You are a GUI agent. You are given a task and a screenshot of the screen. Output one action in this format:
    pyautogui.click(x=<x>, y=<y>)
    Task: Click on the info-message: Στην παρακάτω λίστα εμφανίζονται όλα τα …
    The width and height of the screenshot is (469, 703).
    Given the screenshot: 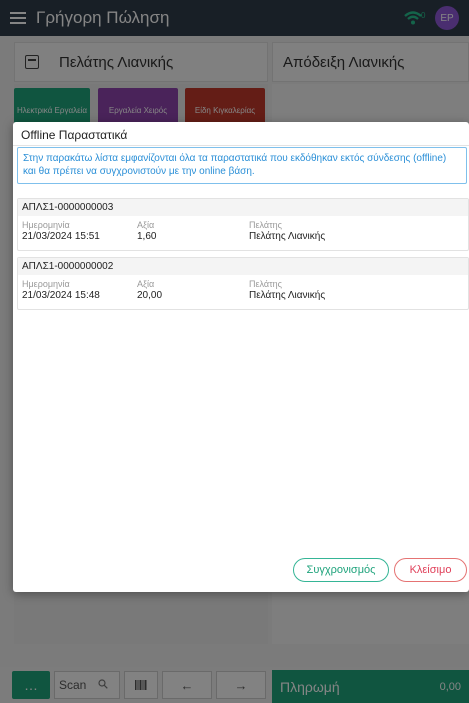 What is the action you would take?
    pyautogui.click(x=242, y=165)
    